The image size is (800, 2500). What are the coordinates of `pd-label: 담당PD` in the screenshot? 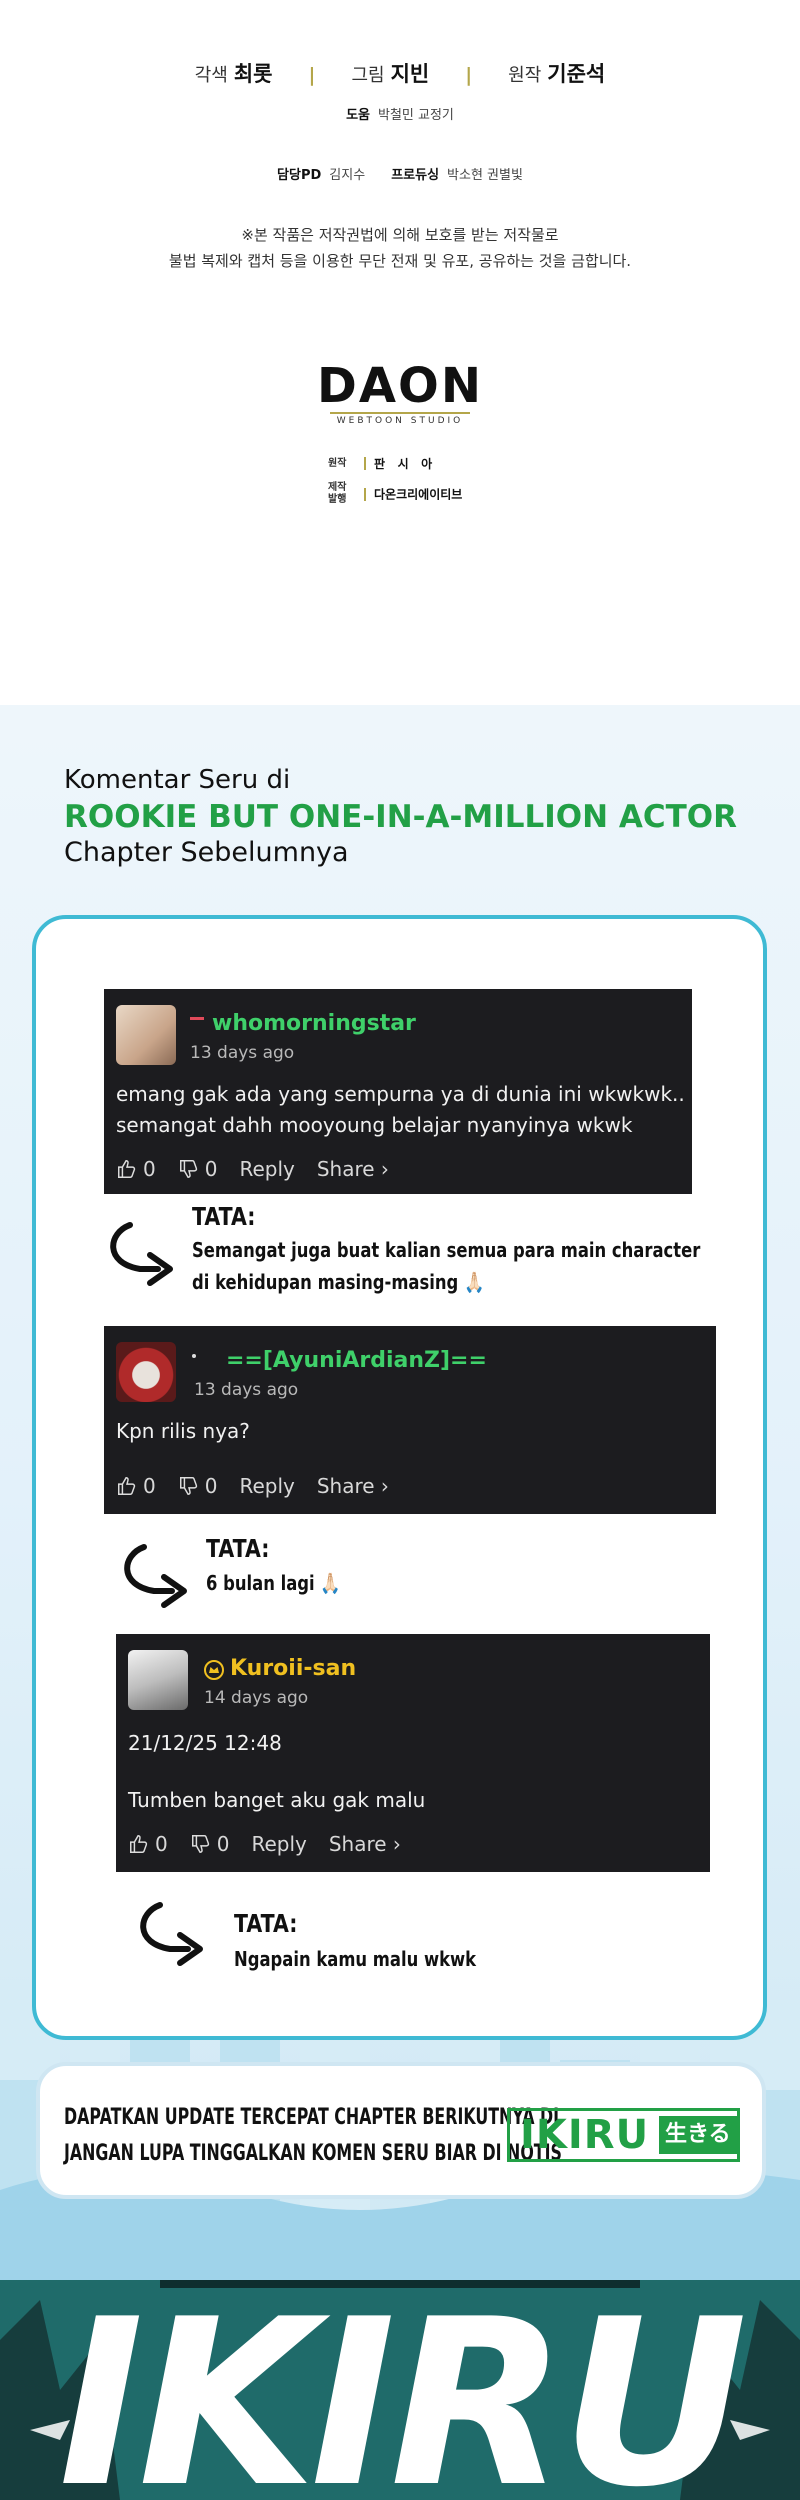 It's located at (299, 175).